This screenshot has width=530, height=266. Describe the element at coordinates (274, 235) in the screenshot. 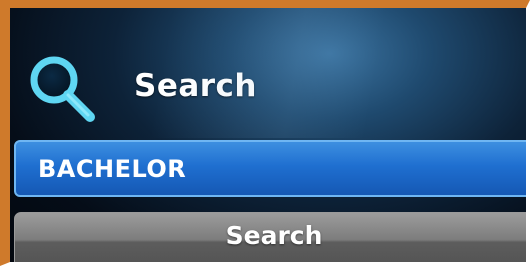

I see `search-button-label: Search` at that location.